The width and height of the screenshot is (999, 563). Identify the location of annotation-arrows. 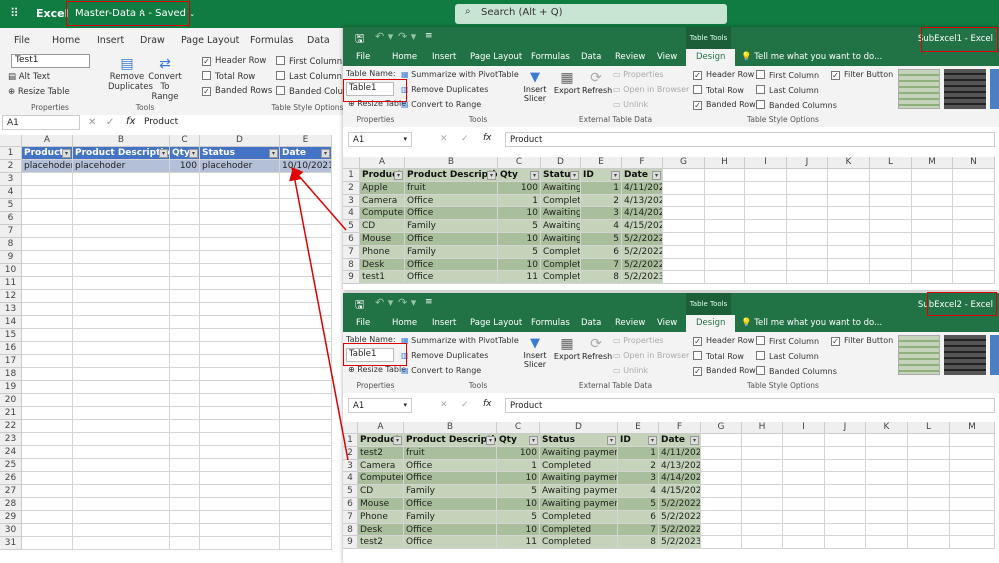
(319, 313).